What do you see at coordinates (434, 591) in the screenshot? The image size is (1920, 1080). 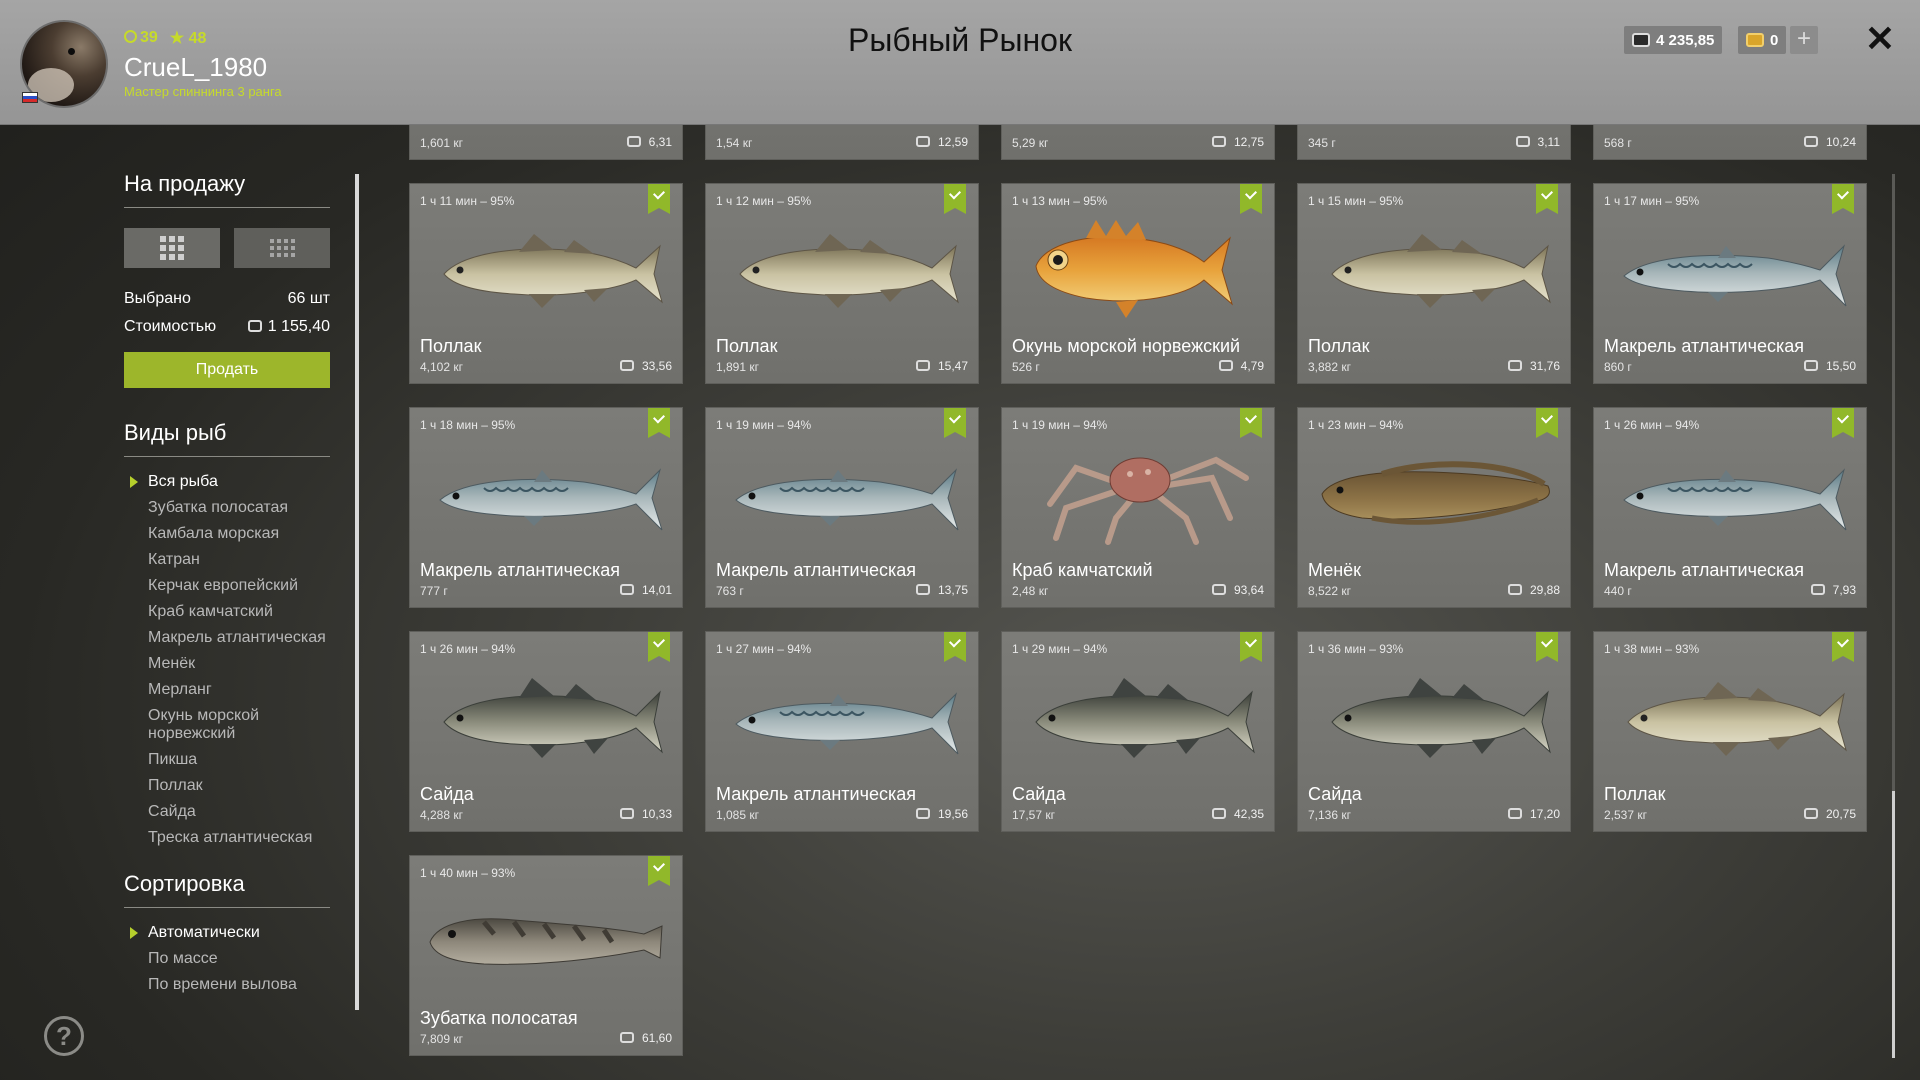 I see `card-weight: 777 г` at bounding box center [434, 591].